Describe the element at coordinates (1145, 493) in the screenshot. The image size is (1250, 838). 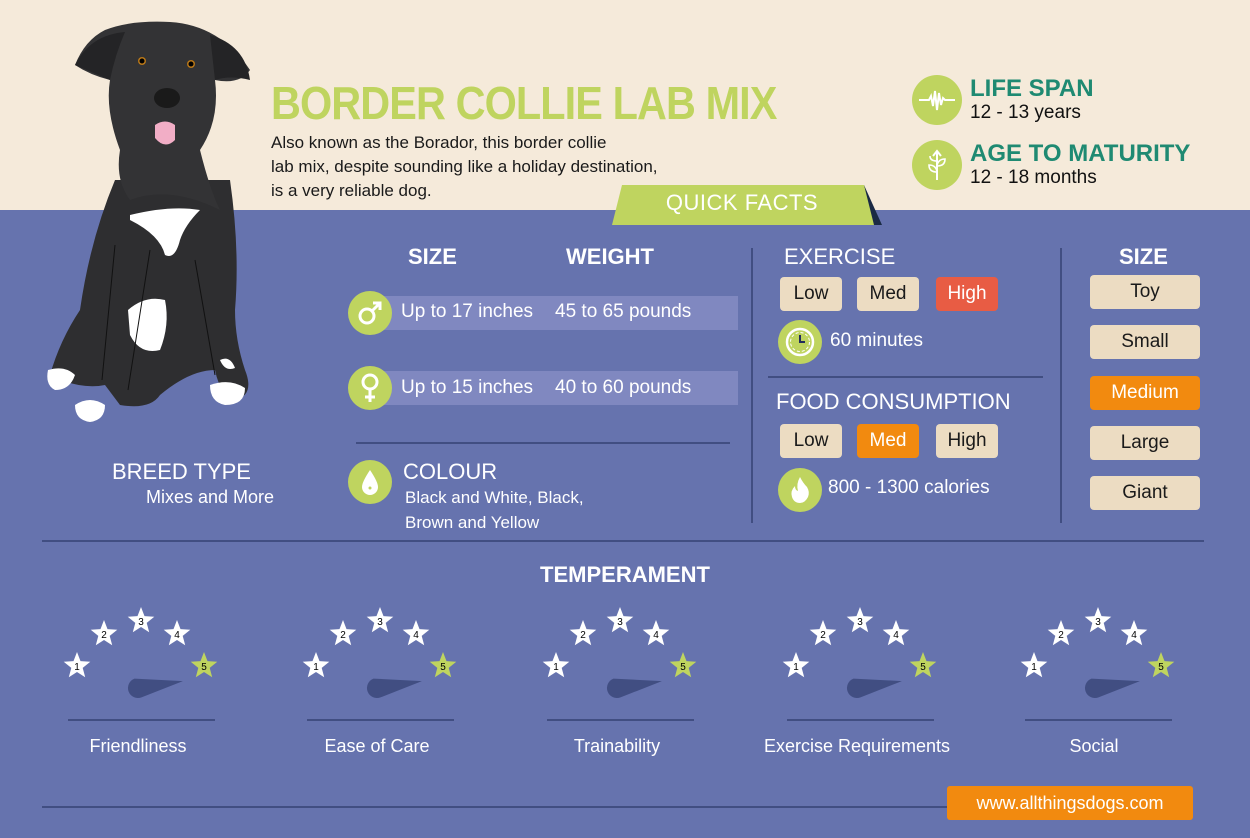
I see `size-option-giant: Giant` at that location.